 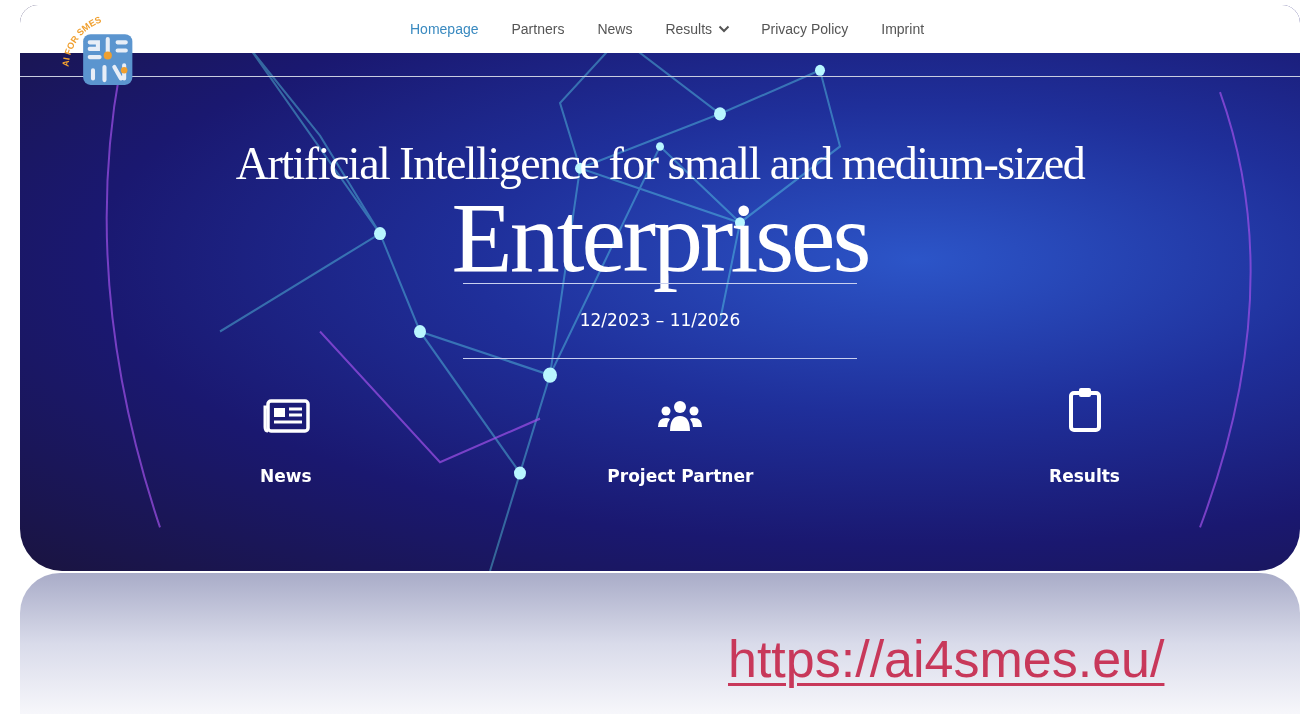 What do you see at coordinates (538, 29) in the screenshot?
I see `nav-link: Partners` at bounding box center [538, 29].